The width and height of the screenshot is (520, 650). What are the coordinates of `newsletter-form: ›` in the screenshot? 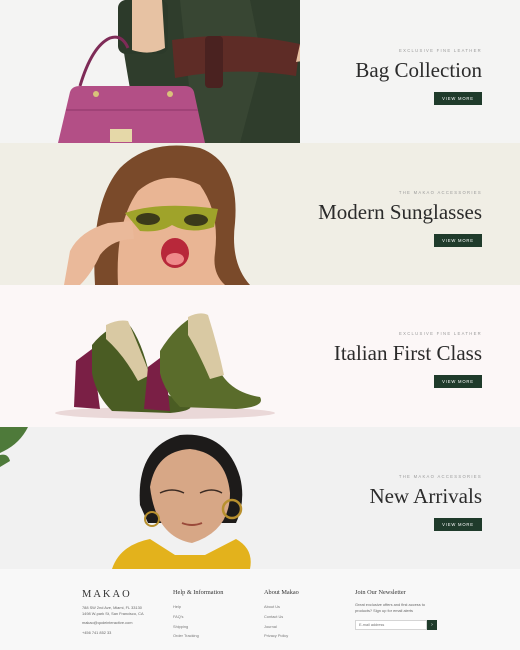 It's located at (396, 625).